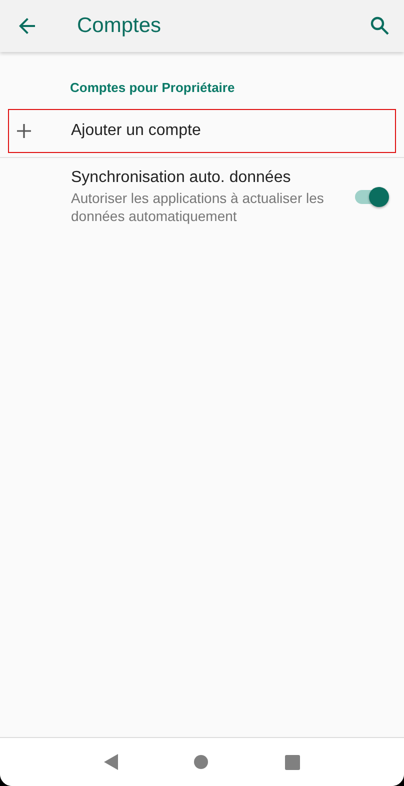  What do you see at coordinates (153, 88) in the screenshot?
I see `section-header: Comptes pour Propriétaire` at bounding box center [153, 88].